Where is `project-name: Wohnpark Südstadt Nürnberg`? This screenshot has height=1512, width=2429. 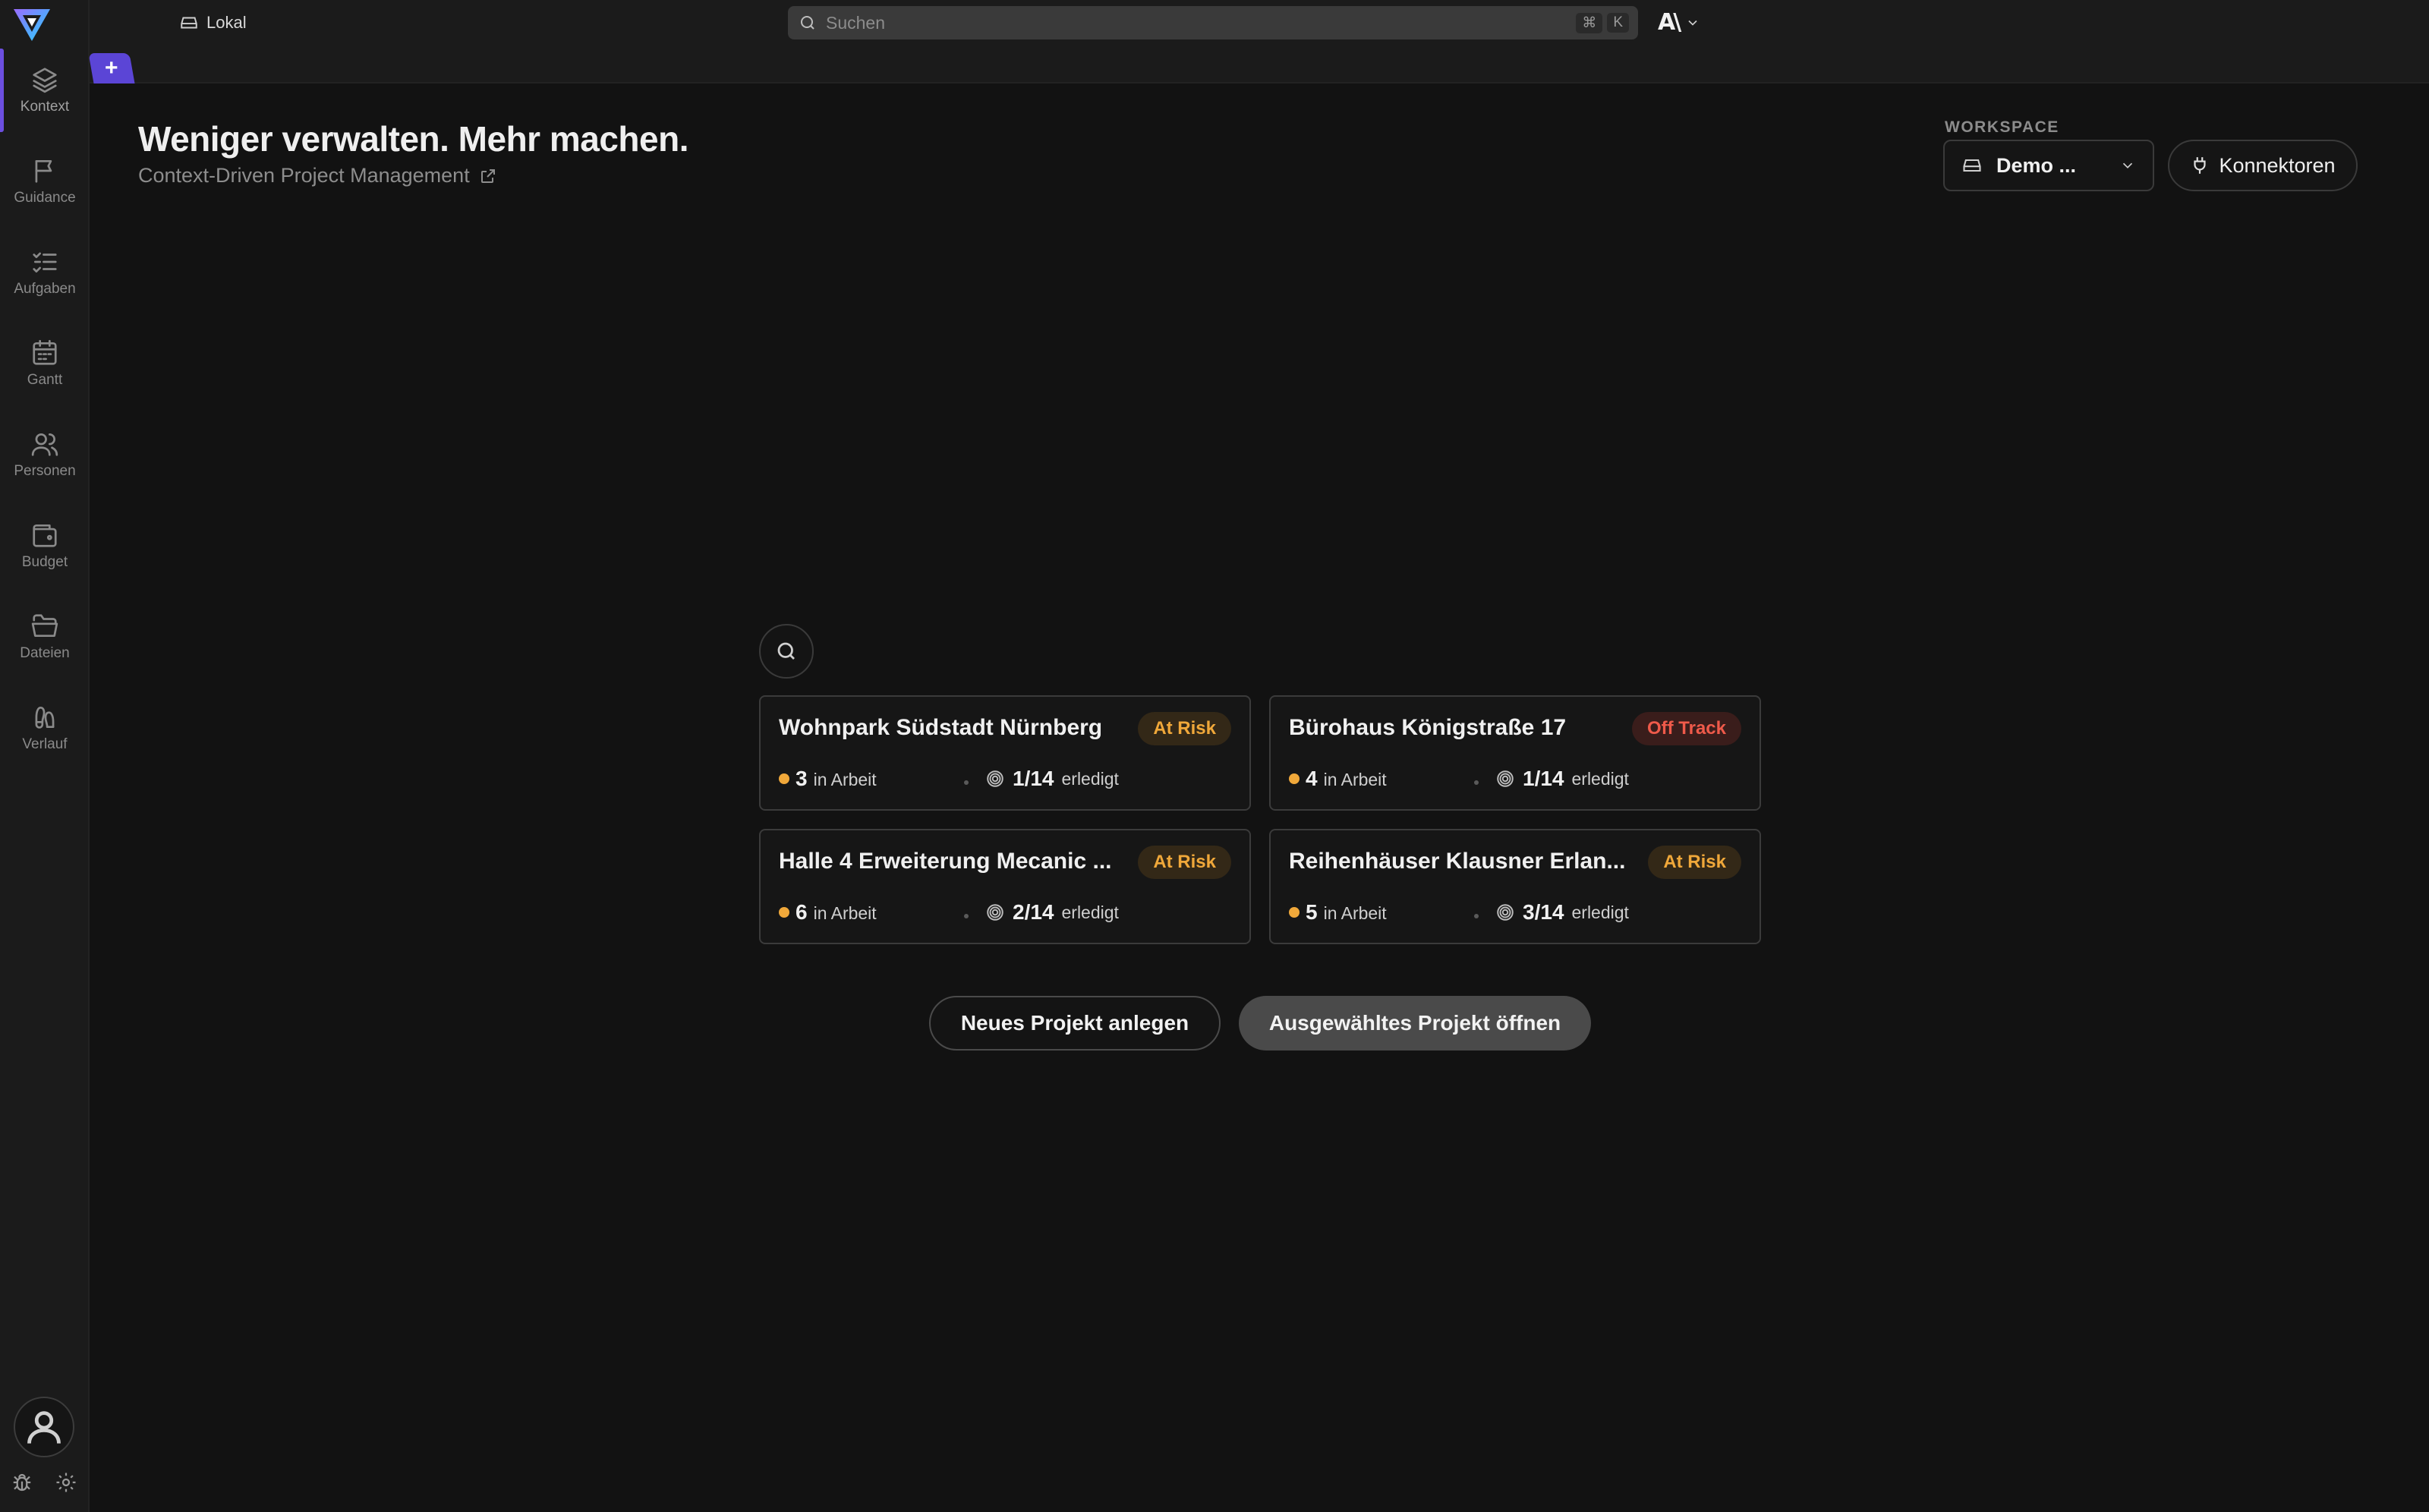 project-name: Wohnpark Südstadt Nürnberg is located at coordinates (941, 727).